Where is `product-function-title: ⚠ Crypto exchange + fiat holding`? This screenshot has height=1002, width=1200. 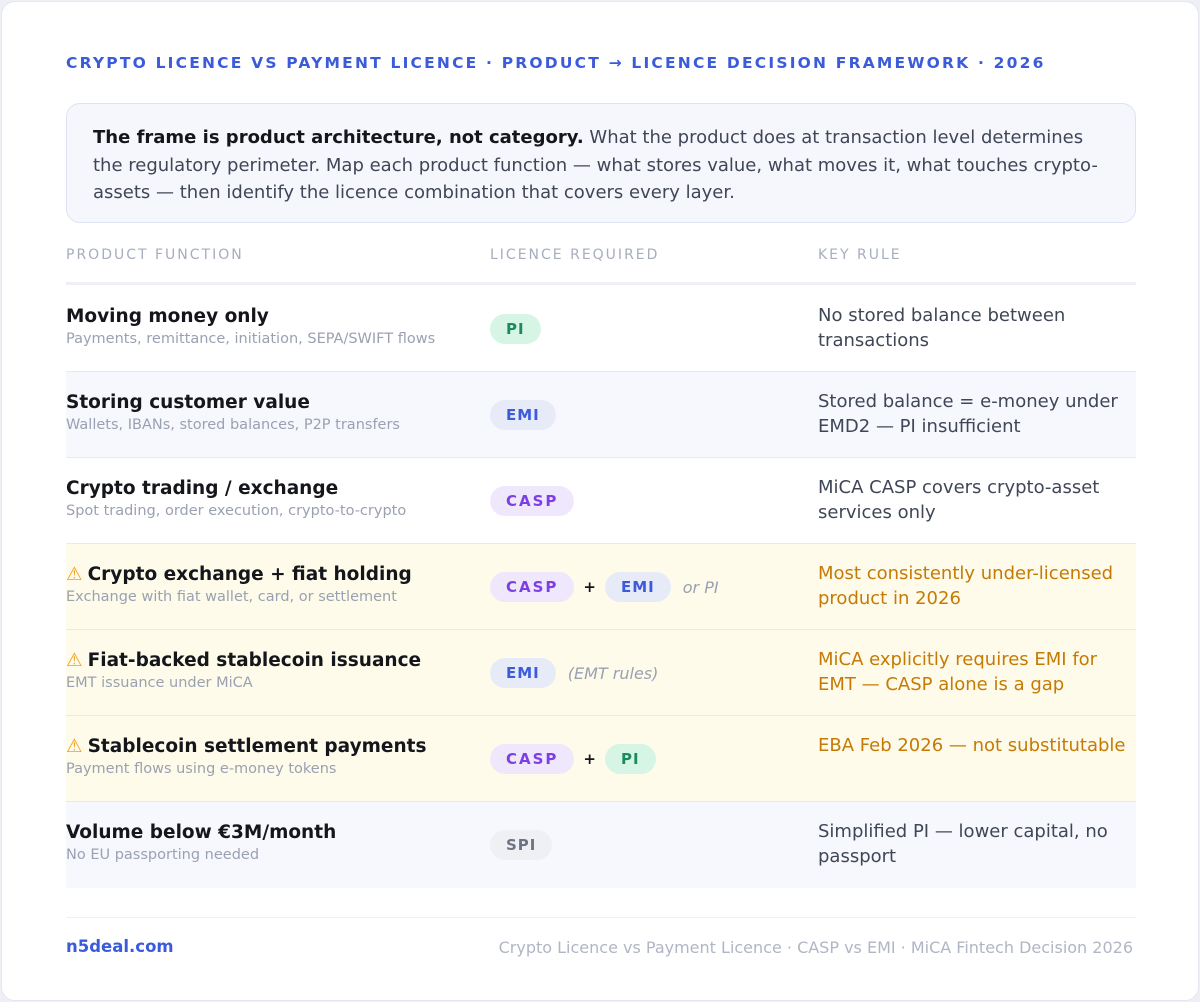 product-function-title: ⚠ Crypto exchange + fiat holding is located at coordinates (266, 574).